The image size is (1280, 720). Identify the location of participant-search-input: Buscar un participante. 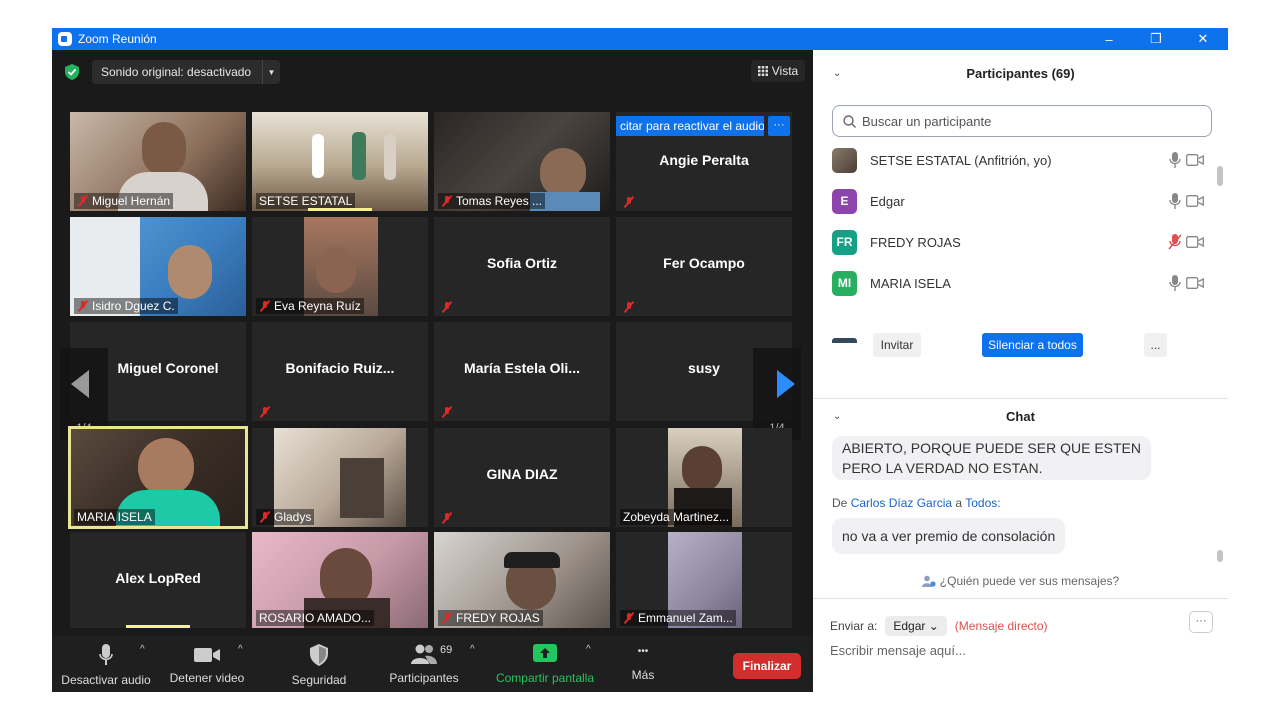
(1022, 121).